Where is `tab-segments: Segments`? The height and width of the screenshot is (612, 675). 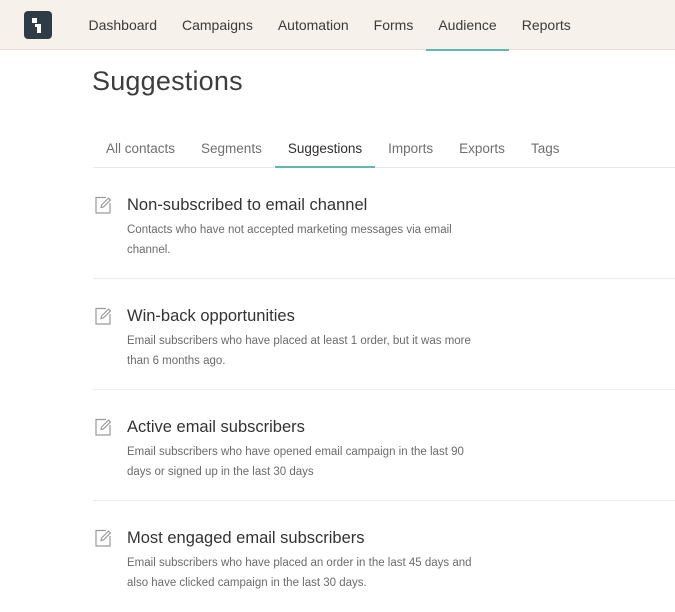 tab-segments: Segments is located at coordinates (231, 148).